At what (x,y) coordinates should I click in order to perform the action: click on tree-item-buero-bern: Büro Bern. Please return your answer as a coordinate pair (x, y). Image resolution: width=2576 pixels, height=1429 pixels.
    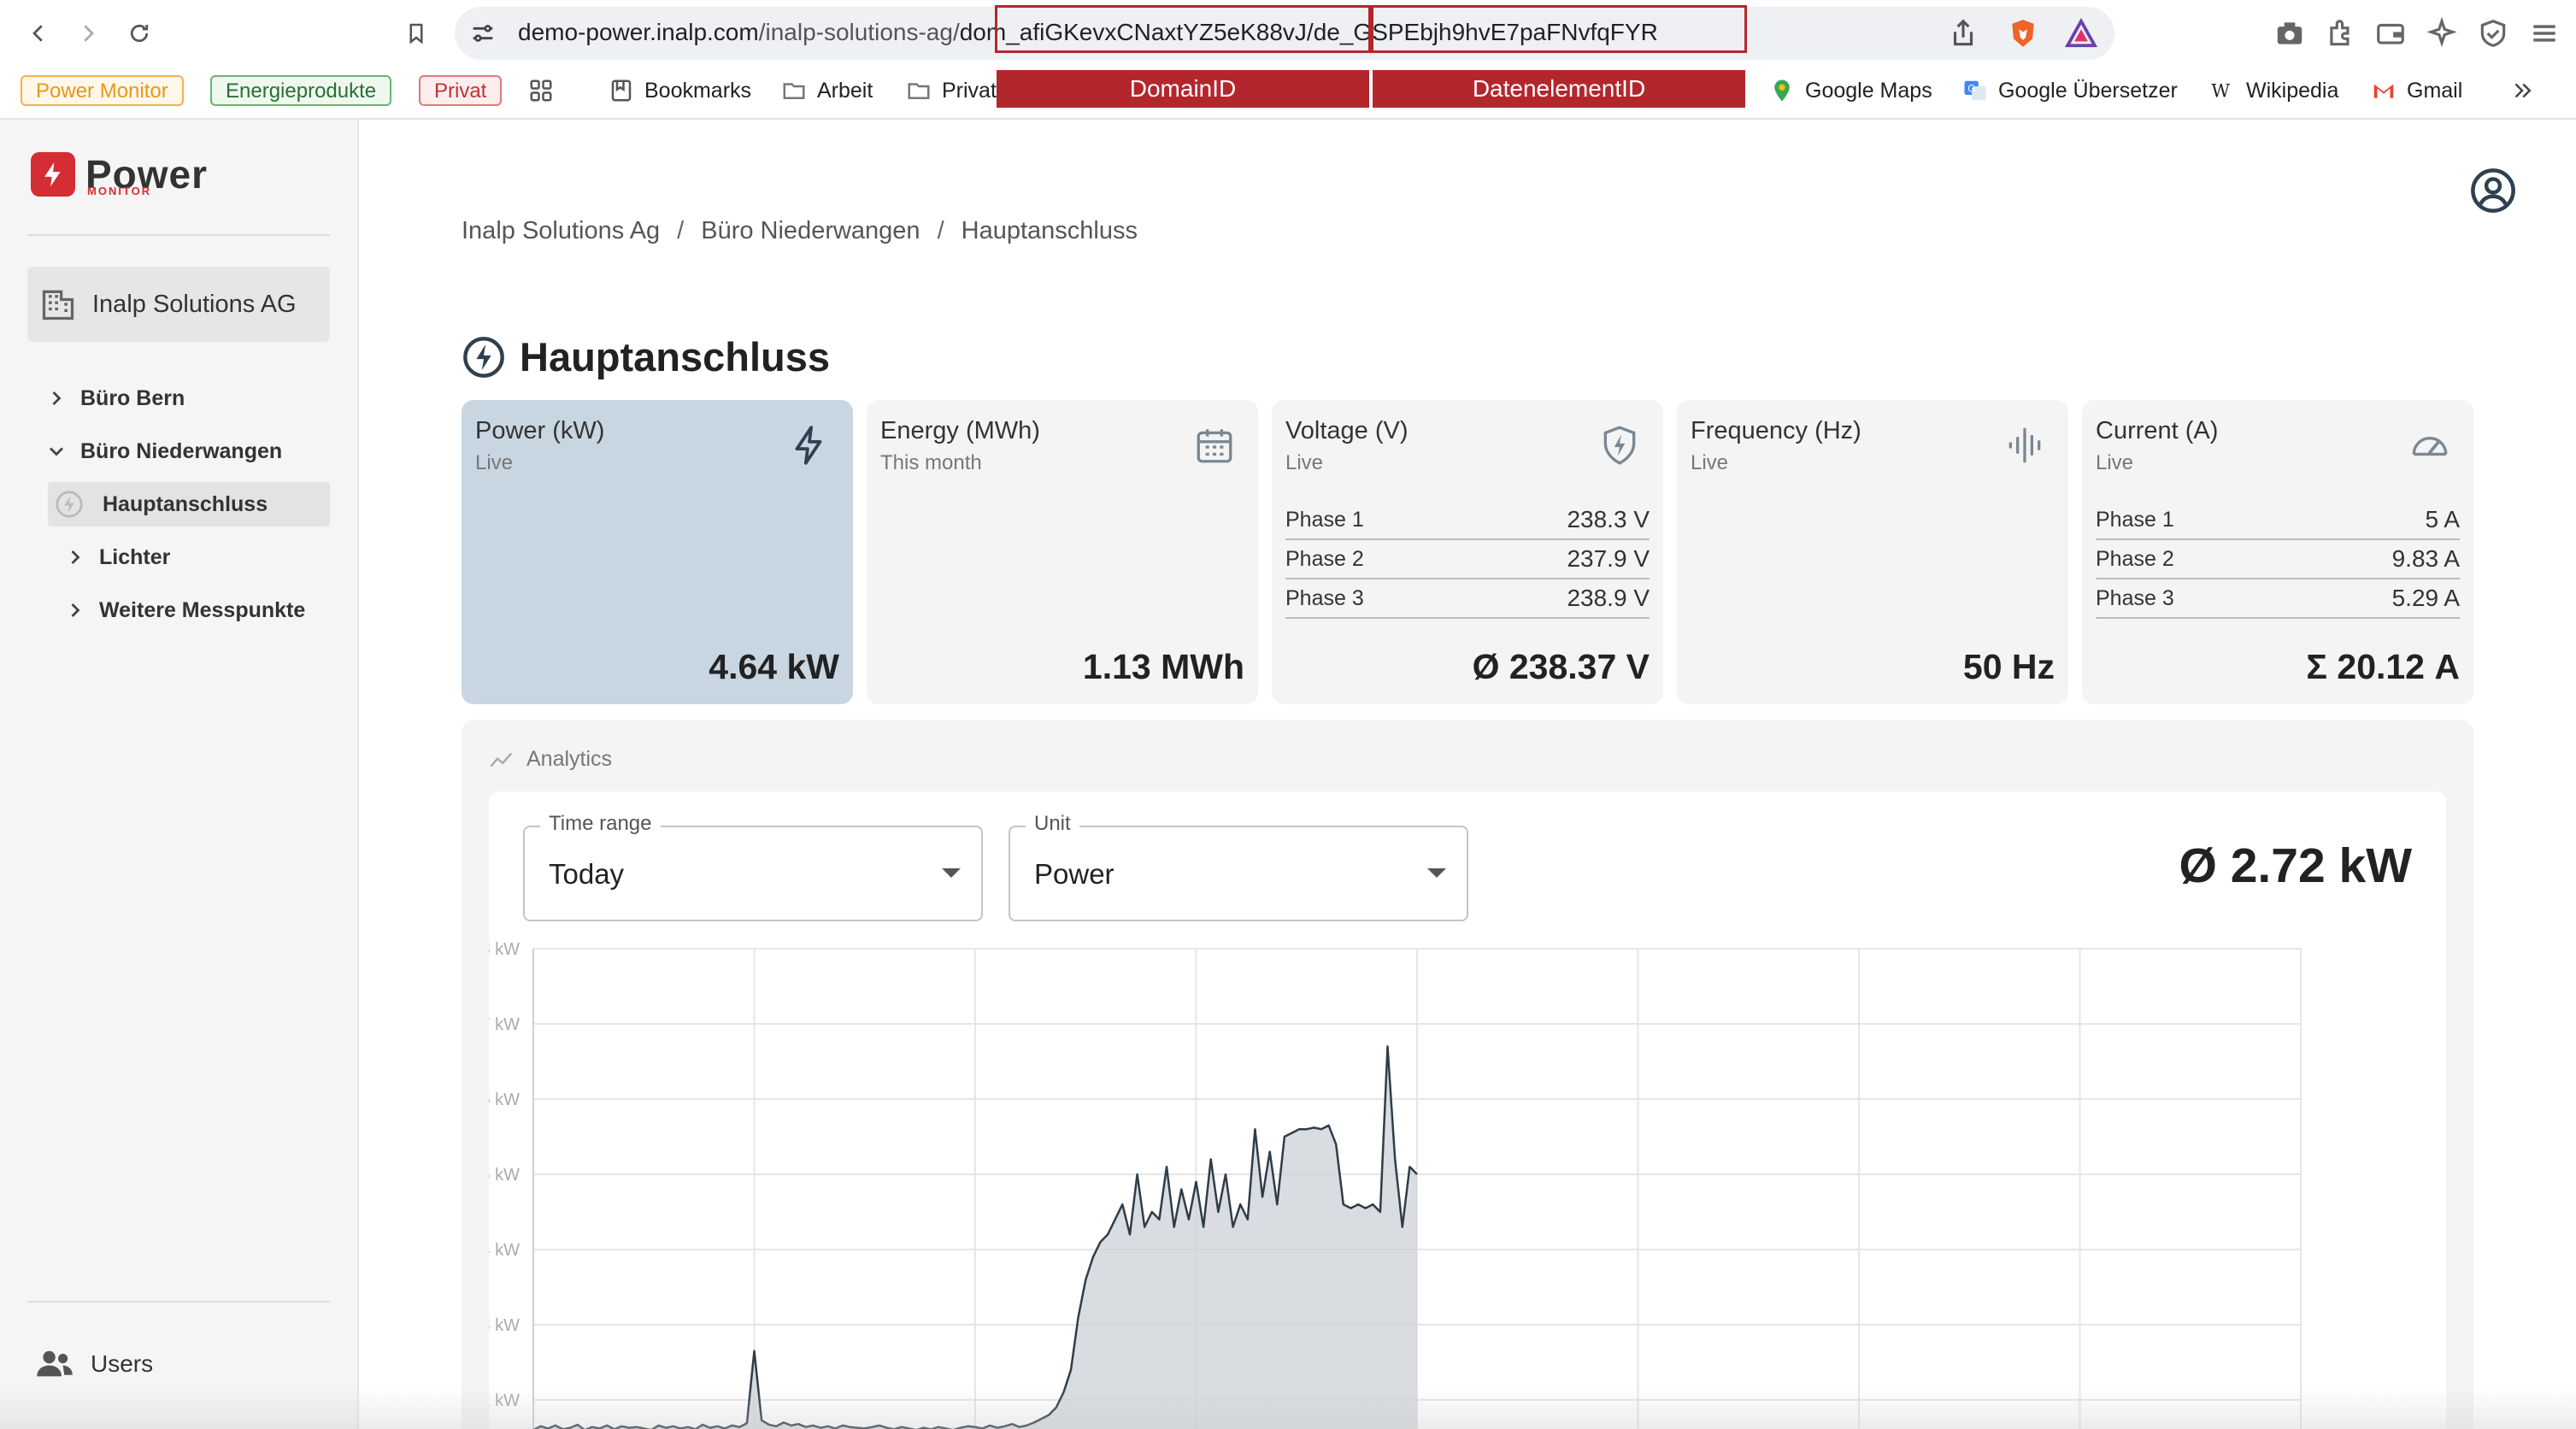
    Looking at the image, I should click on (114, 398).